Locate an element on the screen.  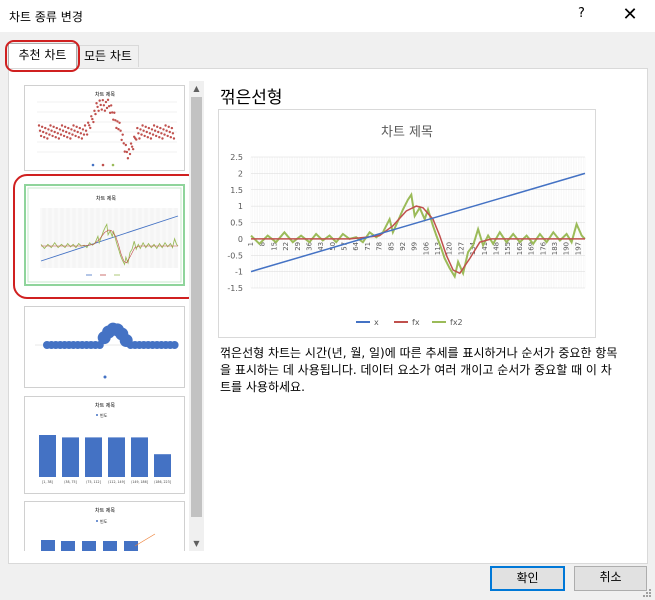
x-tick-label: 92 is located at coordinates (403, 246).